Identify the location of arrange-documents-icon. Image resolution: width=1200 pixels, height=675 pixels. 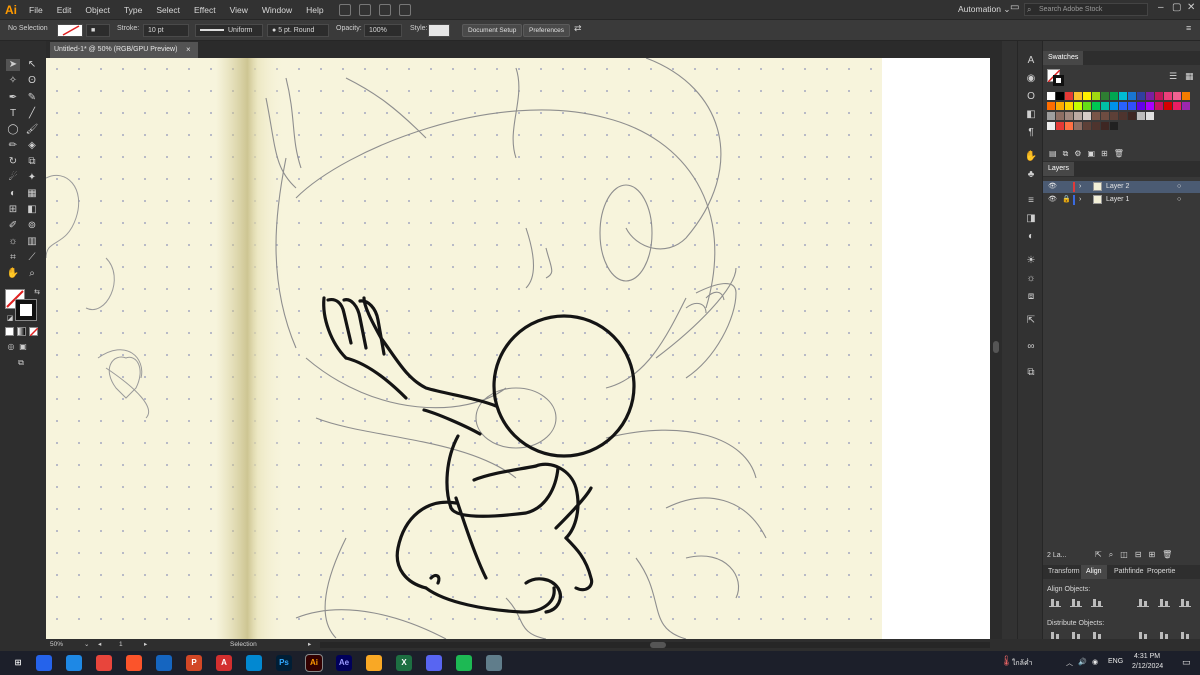
(384, 9).